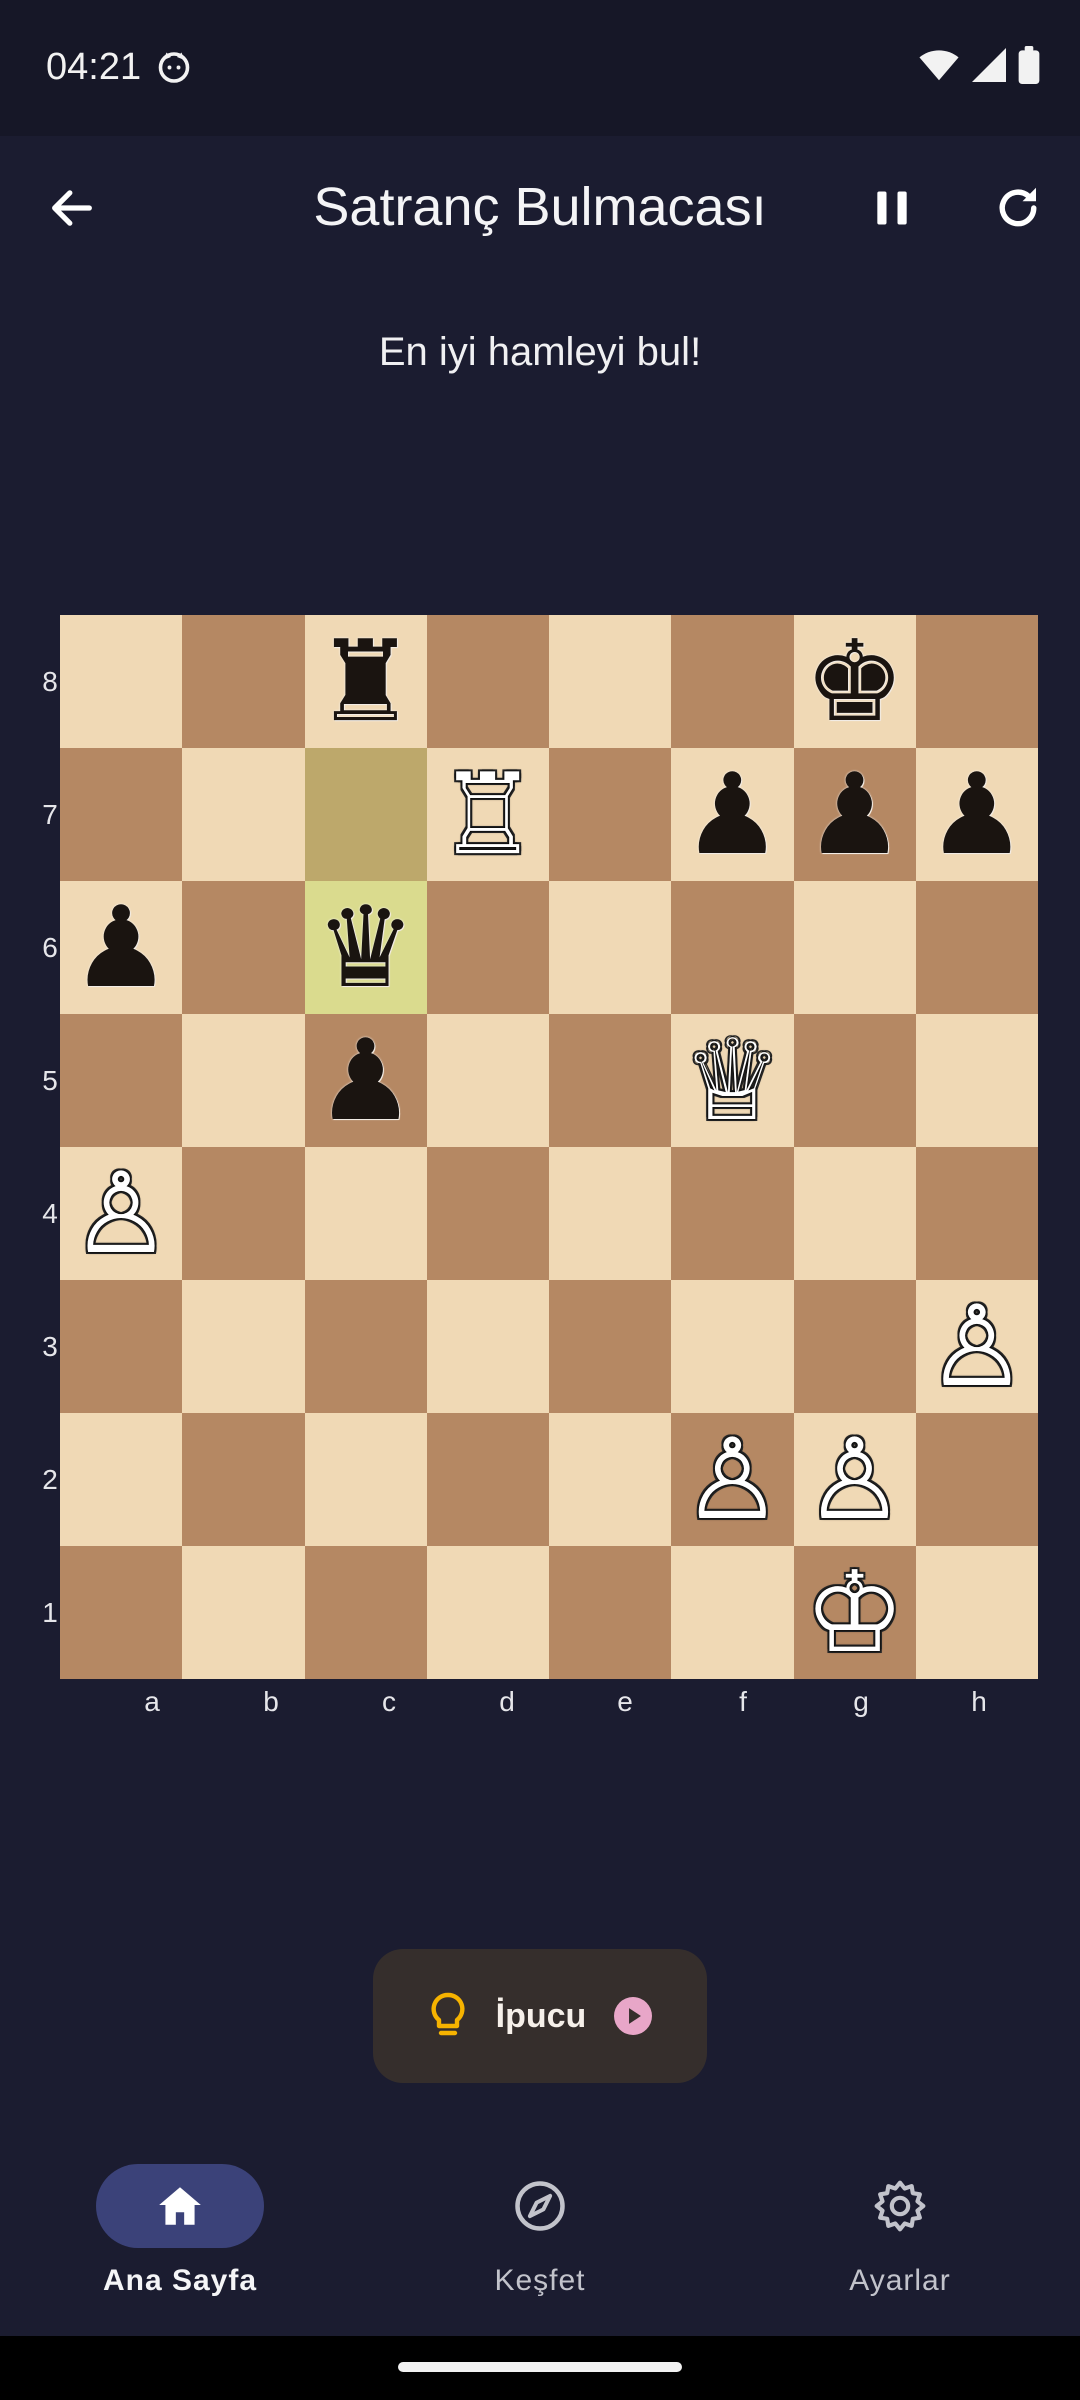 The height and width of the screenshot is (2400, 1080). Describe the element at coordinates (610, 1080) in the screenshot. I see `square-e5` at that location.